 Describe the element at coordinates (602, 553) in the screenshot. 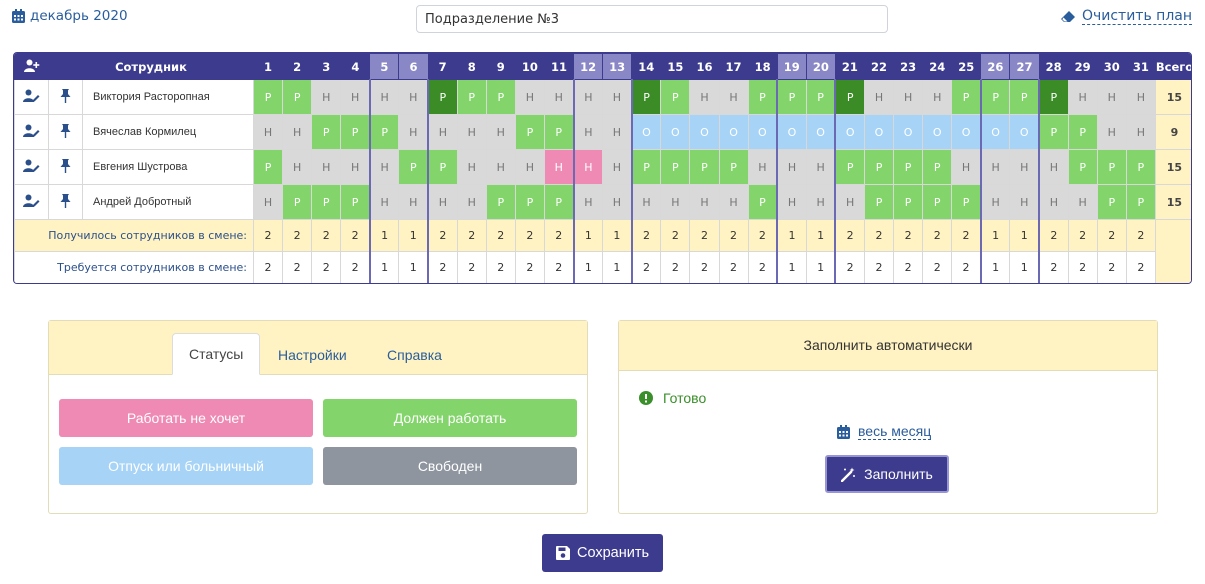

I see `save-button: Сохранить` at that location.